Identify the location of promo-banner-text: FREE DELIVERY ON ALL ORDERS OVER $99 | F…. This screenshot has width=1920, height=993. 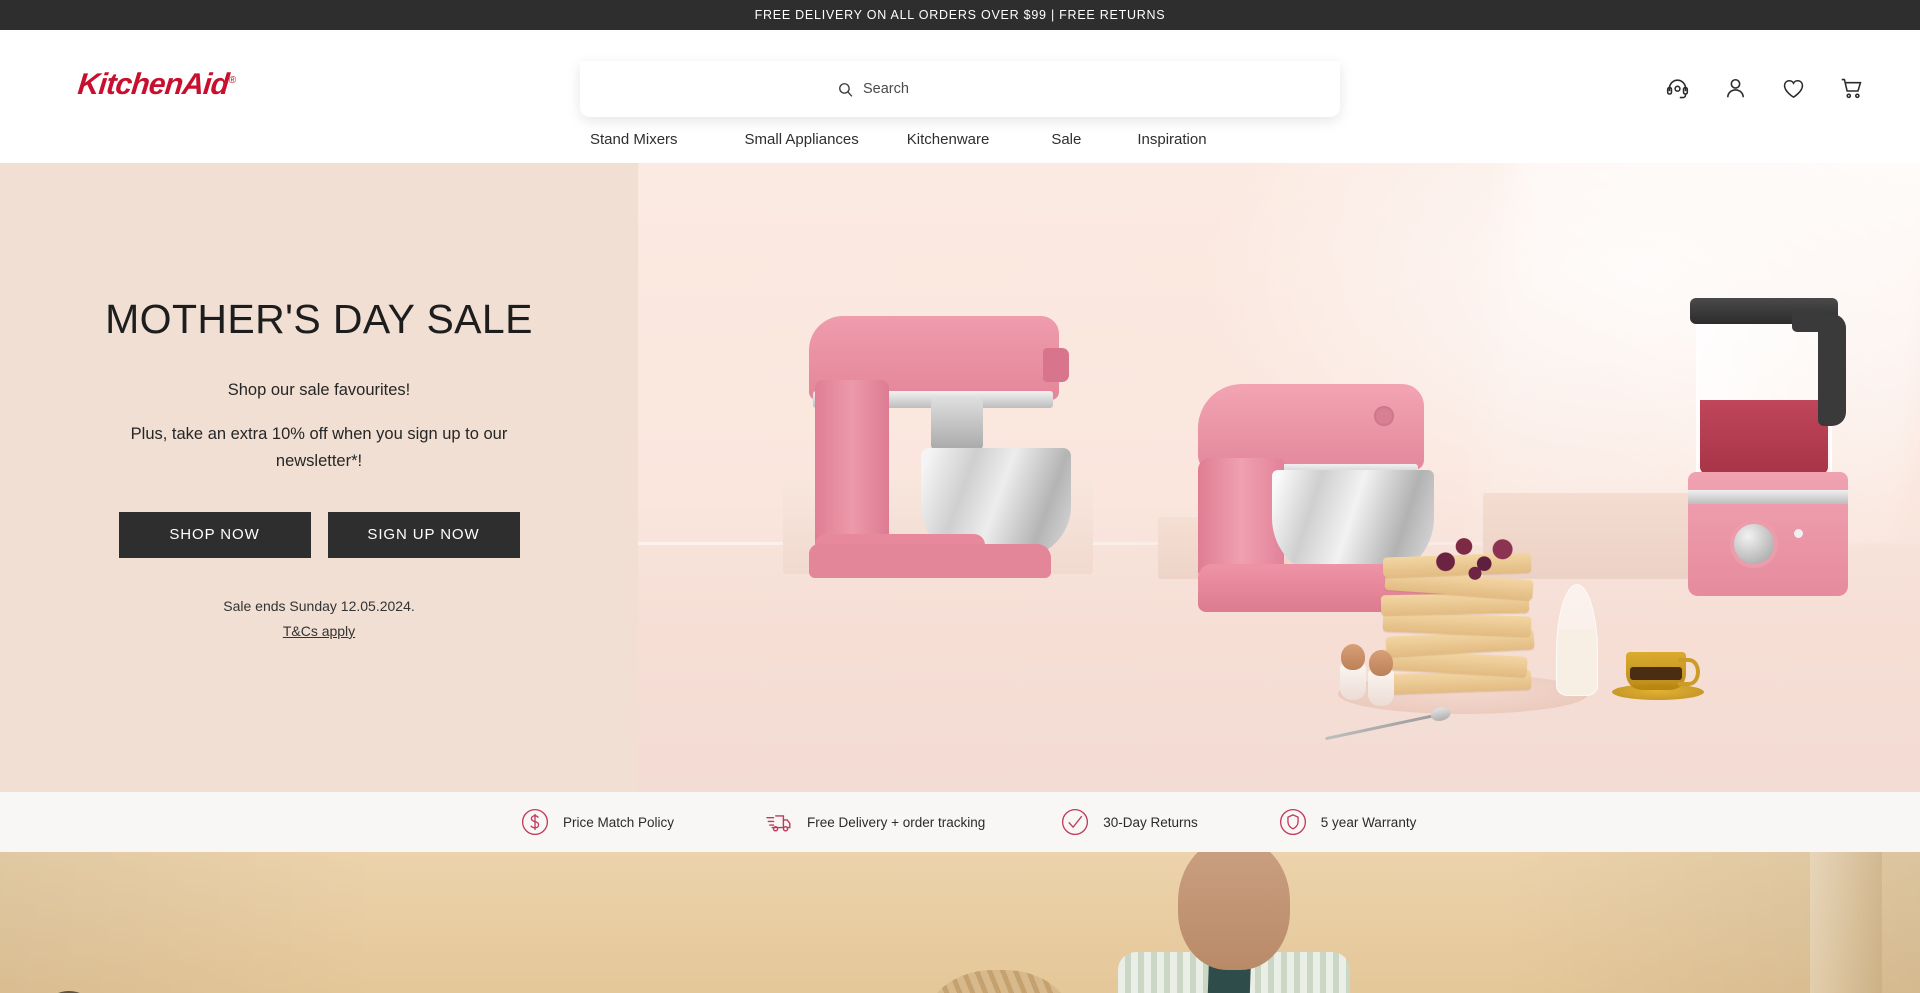
(960, 15).